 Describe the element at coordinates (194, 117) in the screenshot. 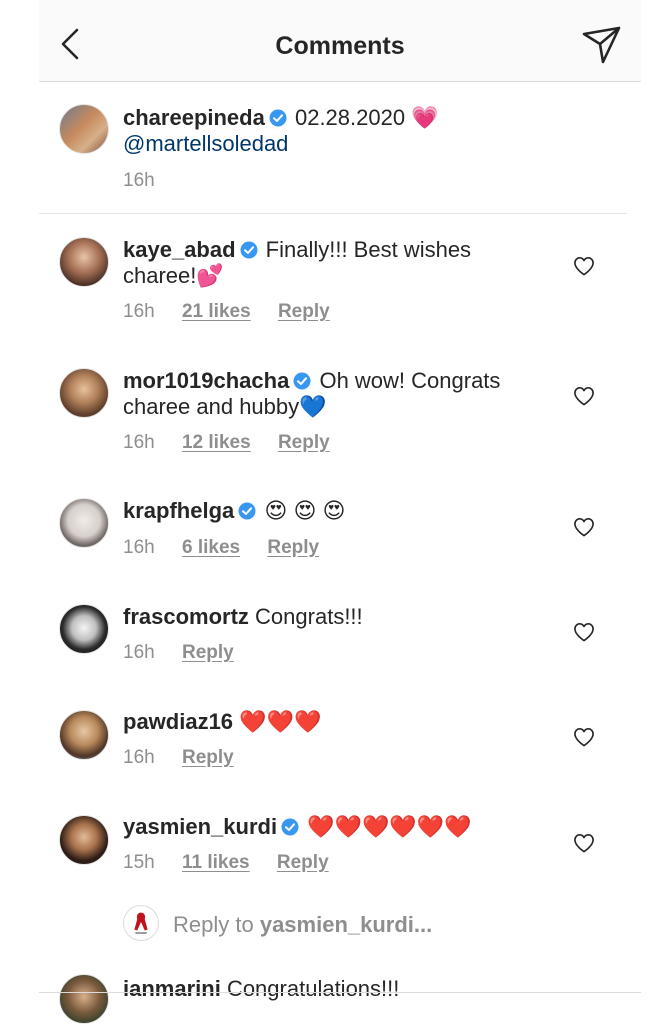

I see `caption-username: chareepineda` at that location.